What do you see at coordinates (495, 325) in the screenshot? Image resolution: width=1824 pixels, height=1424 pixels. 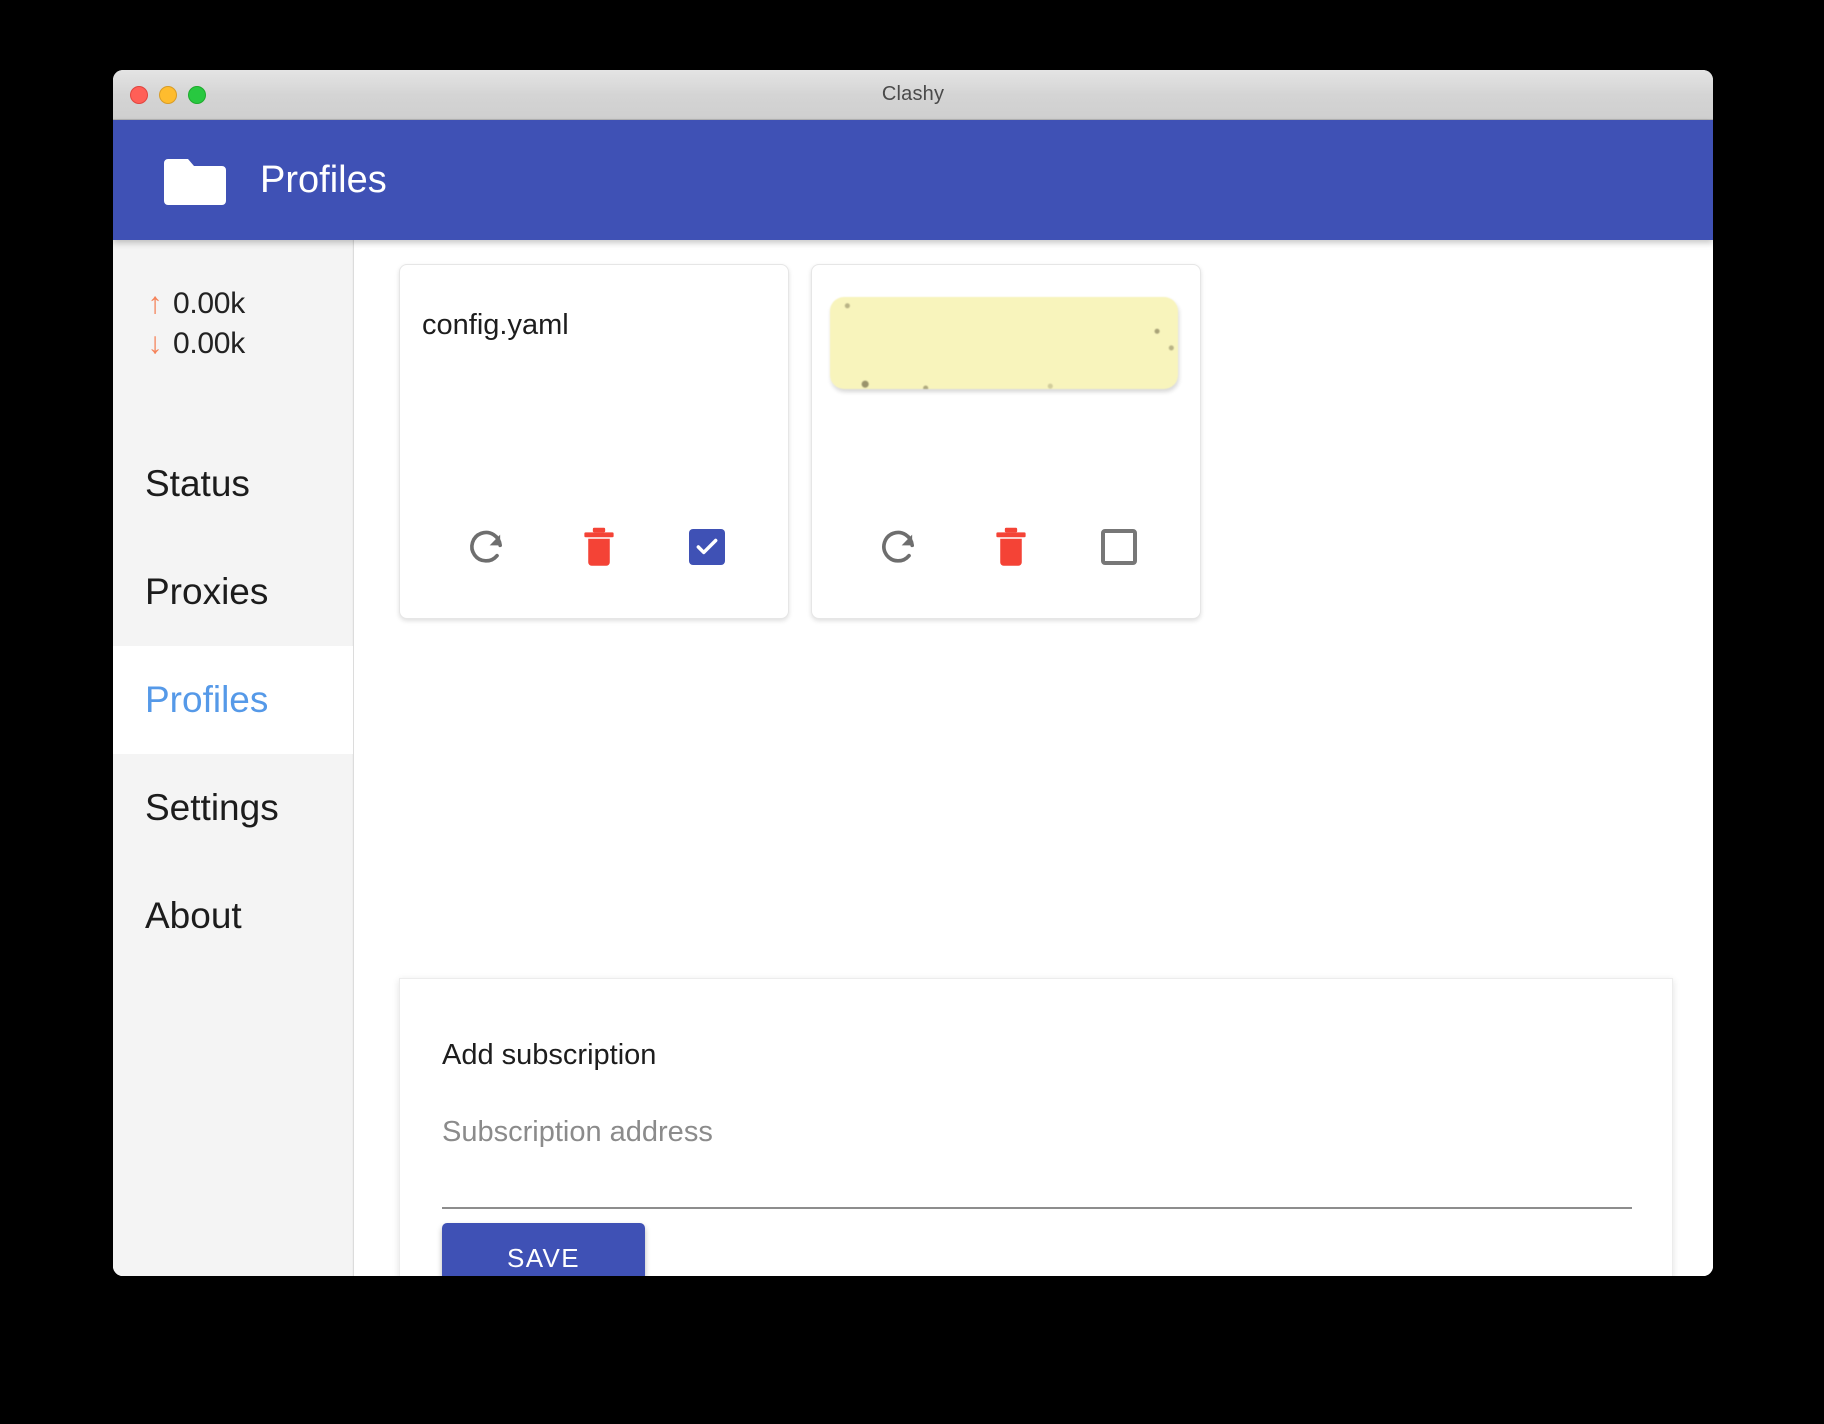 I see `profile-name: config.yaml` at bounding box center [495, 325].